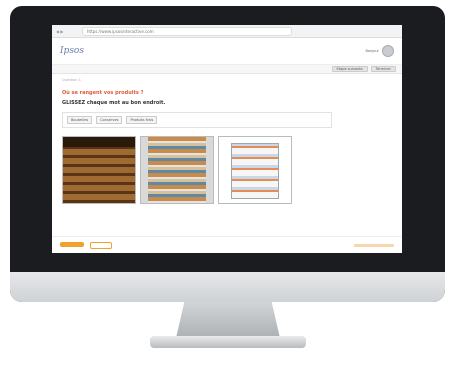 The width and height of the screenshot is (455, 367). Describe the element at coordinates (64, 31) in the screenshot. I see `browser-nav-icon: ◀ ▶` at that location.